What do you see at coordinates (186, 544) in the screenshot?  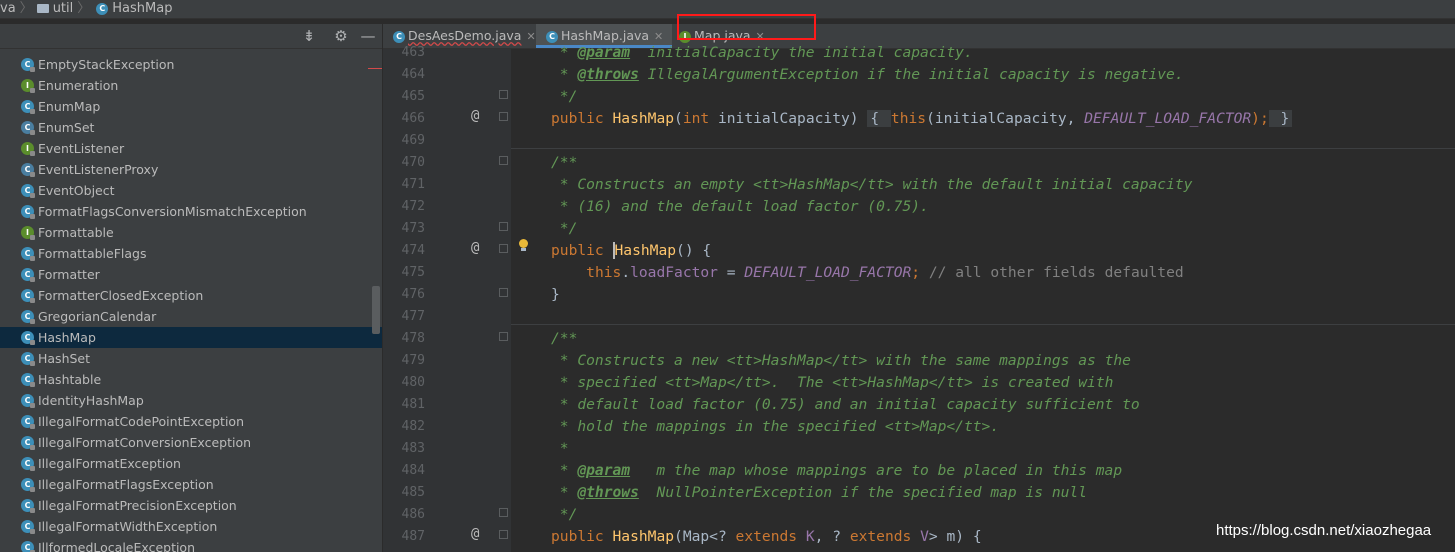 I see `tree-item: C IllformedLocaleException` at bounding box center [186, 544].